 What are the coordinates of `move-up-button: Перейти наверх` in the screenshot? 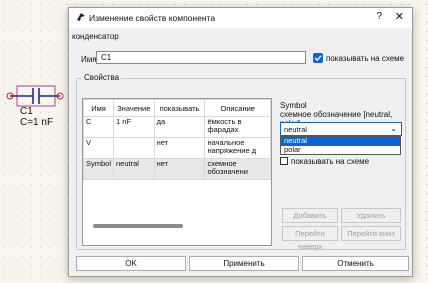 It's located at (310, 238).